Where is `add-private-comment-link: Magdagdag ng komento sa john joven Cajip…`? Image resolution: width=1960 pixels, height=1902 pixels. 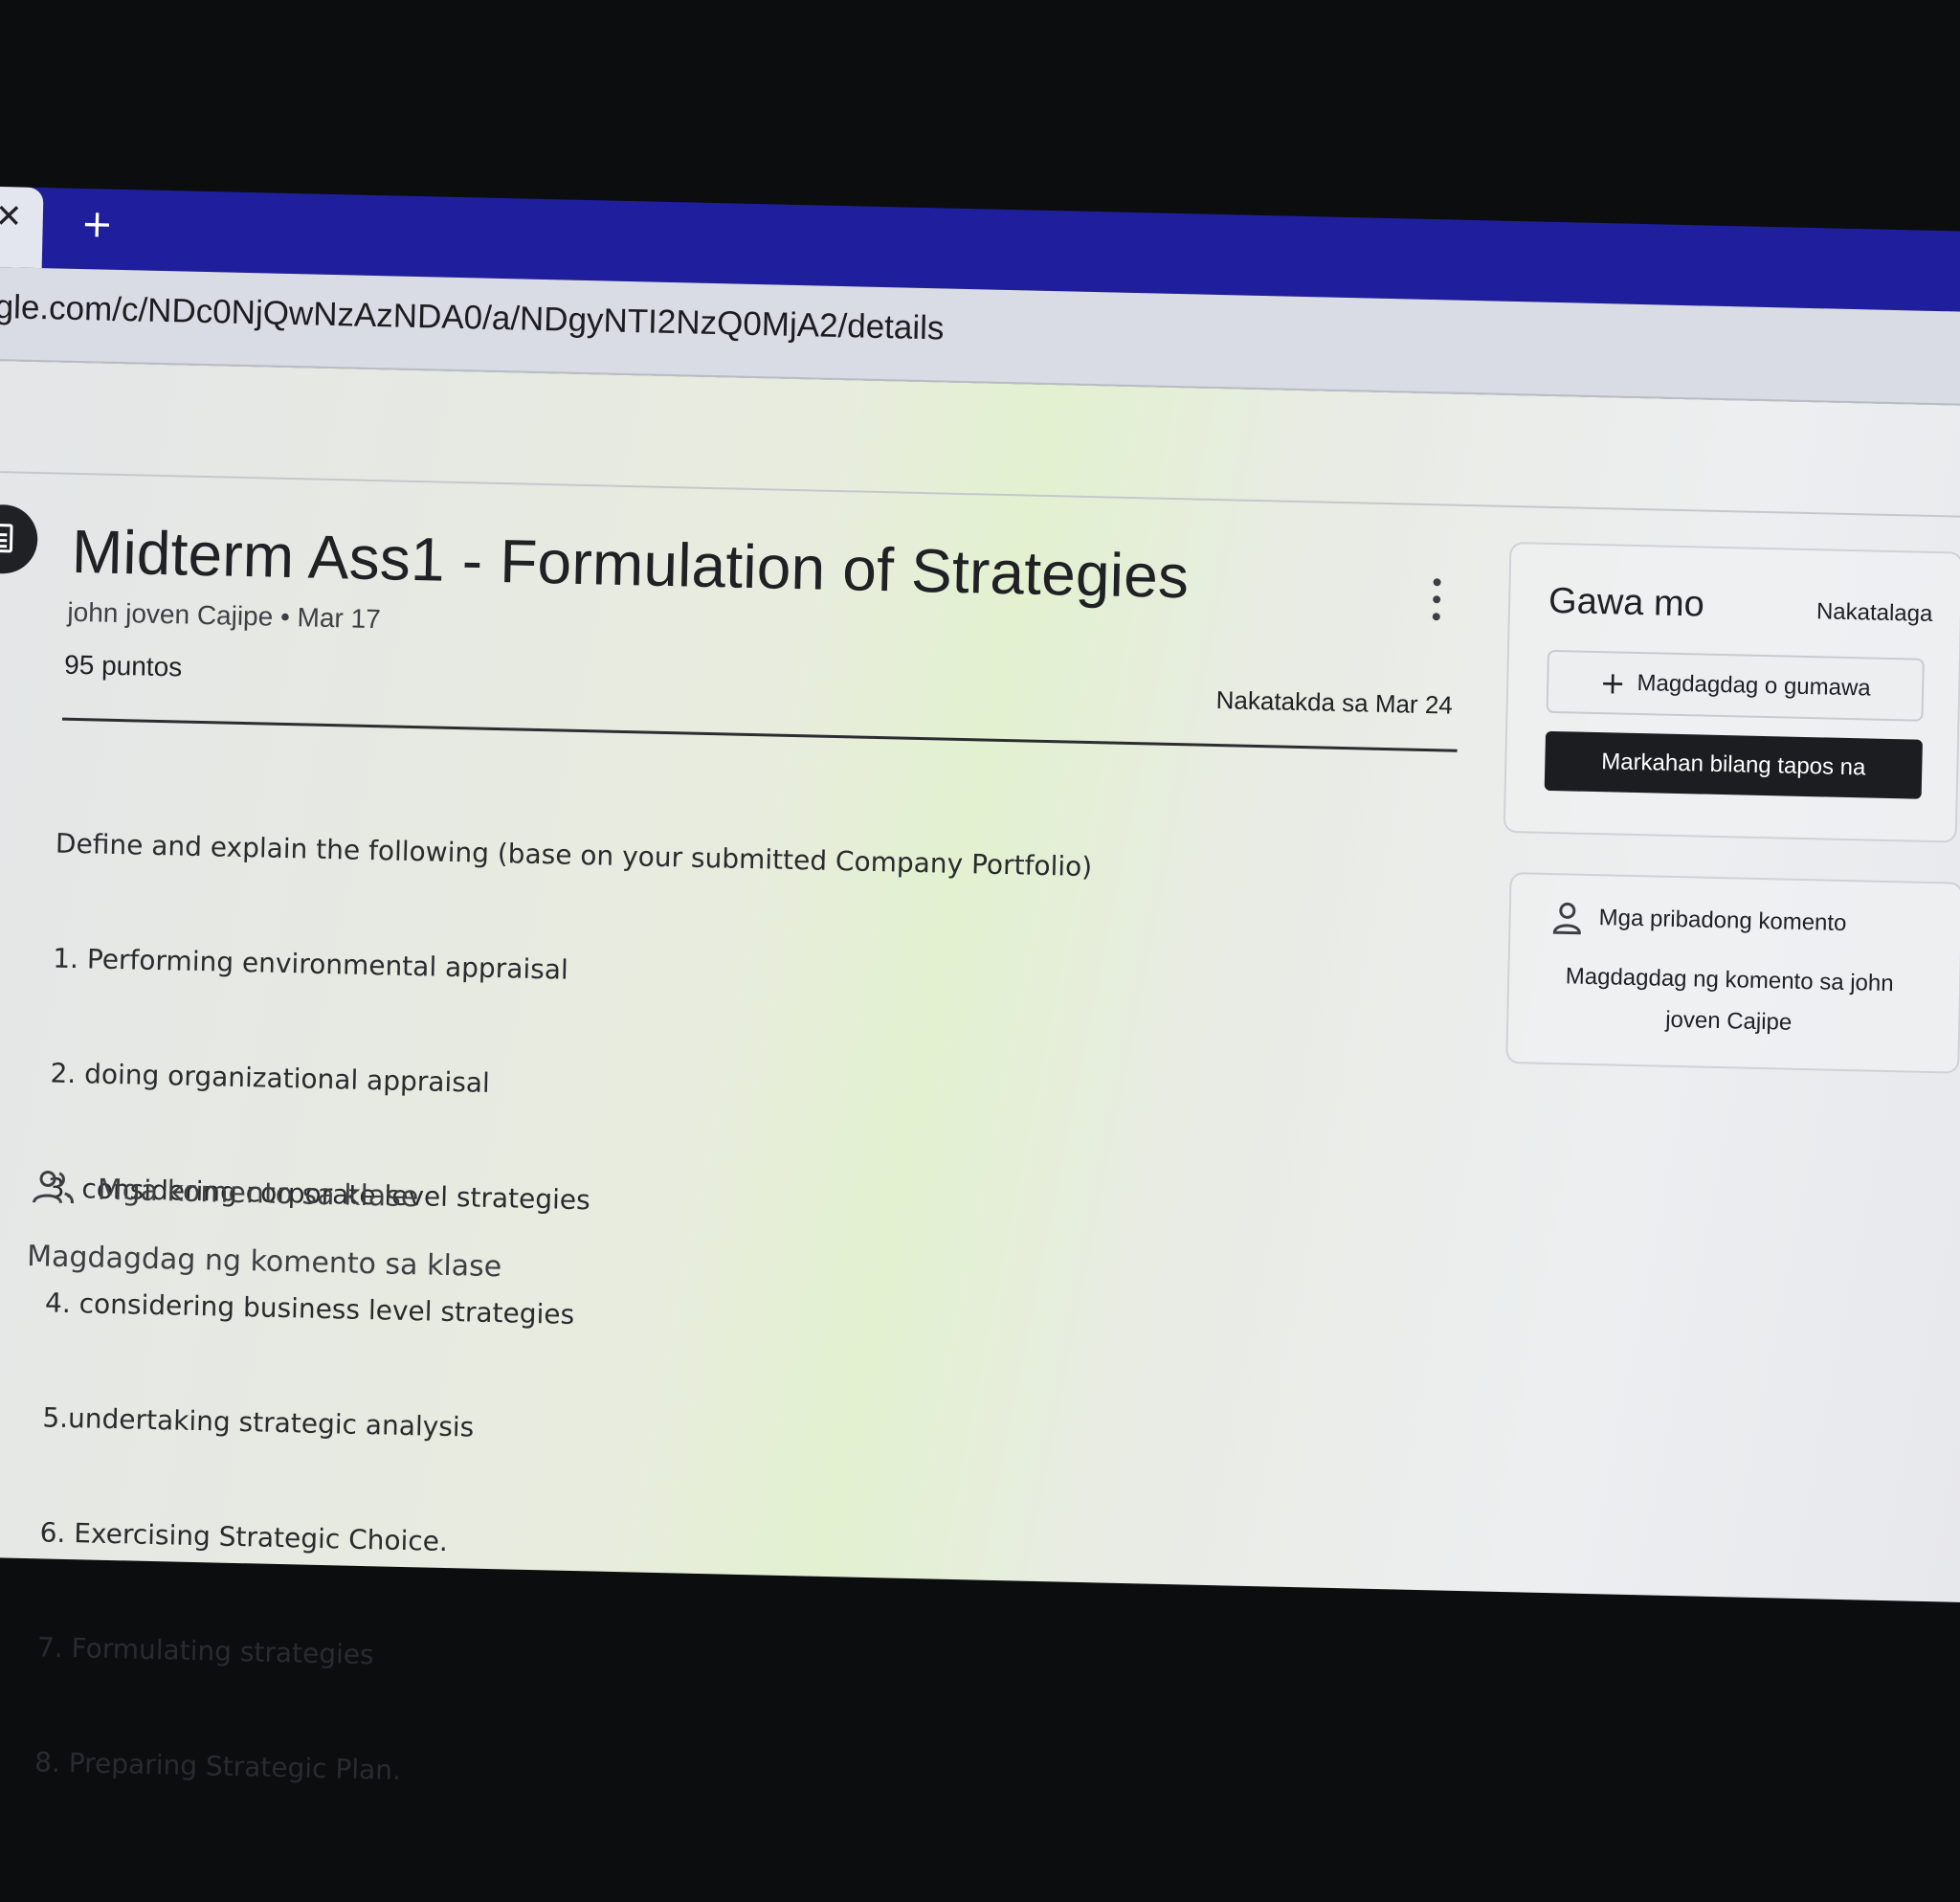
add-private-comment-link: Magdagdag ng komento sa john joven Cajip… is located at coordinates (1730, 1000).